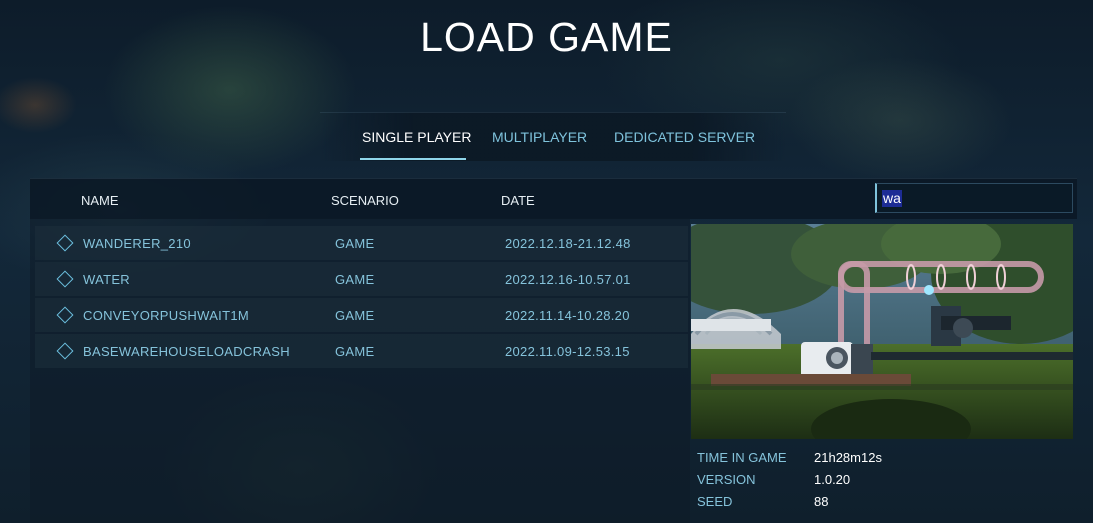  What do you see at coordinates (821, 501) in the screenshot?
I see `detail-value: 88` at bounding box center [821, 501].